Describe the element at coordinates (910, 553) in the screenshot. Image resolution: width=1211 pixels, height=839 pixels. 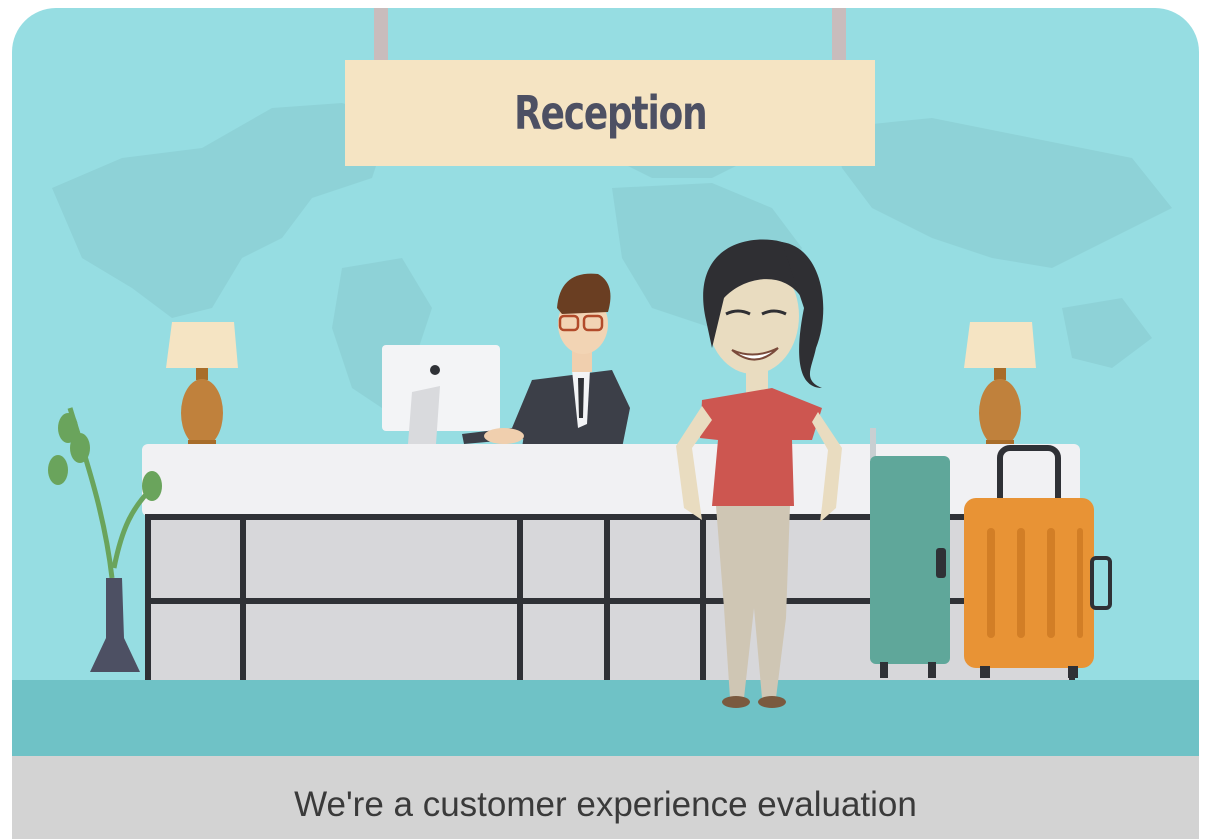
I see `suitcase-green` at that location.